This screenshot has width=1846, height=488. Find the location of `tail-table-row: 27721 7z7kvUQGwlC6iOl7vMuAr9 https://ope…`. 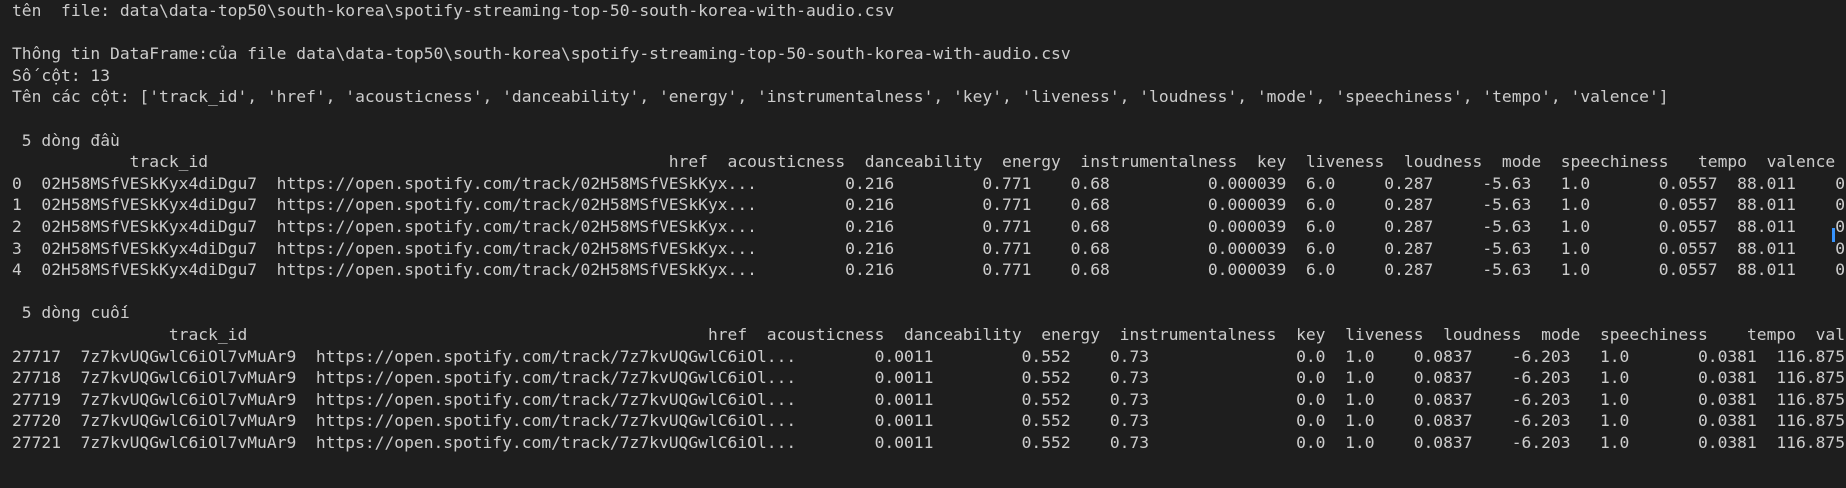

tail-table-row: 27721 7z7kvUQGwlC6iOl7vMuAr9 https://ope… is located at coordinates (929, 442).